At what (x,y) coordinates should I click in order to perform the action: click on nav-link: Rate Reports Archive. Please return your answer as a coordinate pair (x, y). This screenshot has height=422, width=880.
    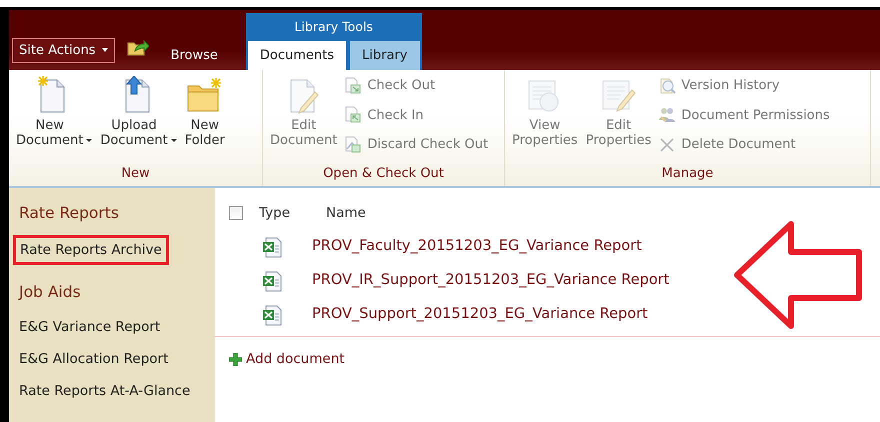
    Looking at the image, I should click on (91, 250).